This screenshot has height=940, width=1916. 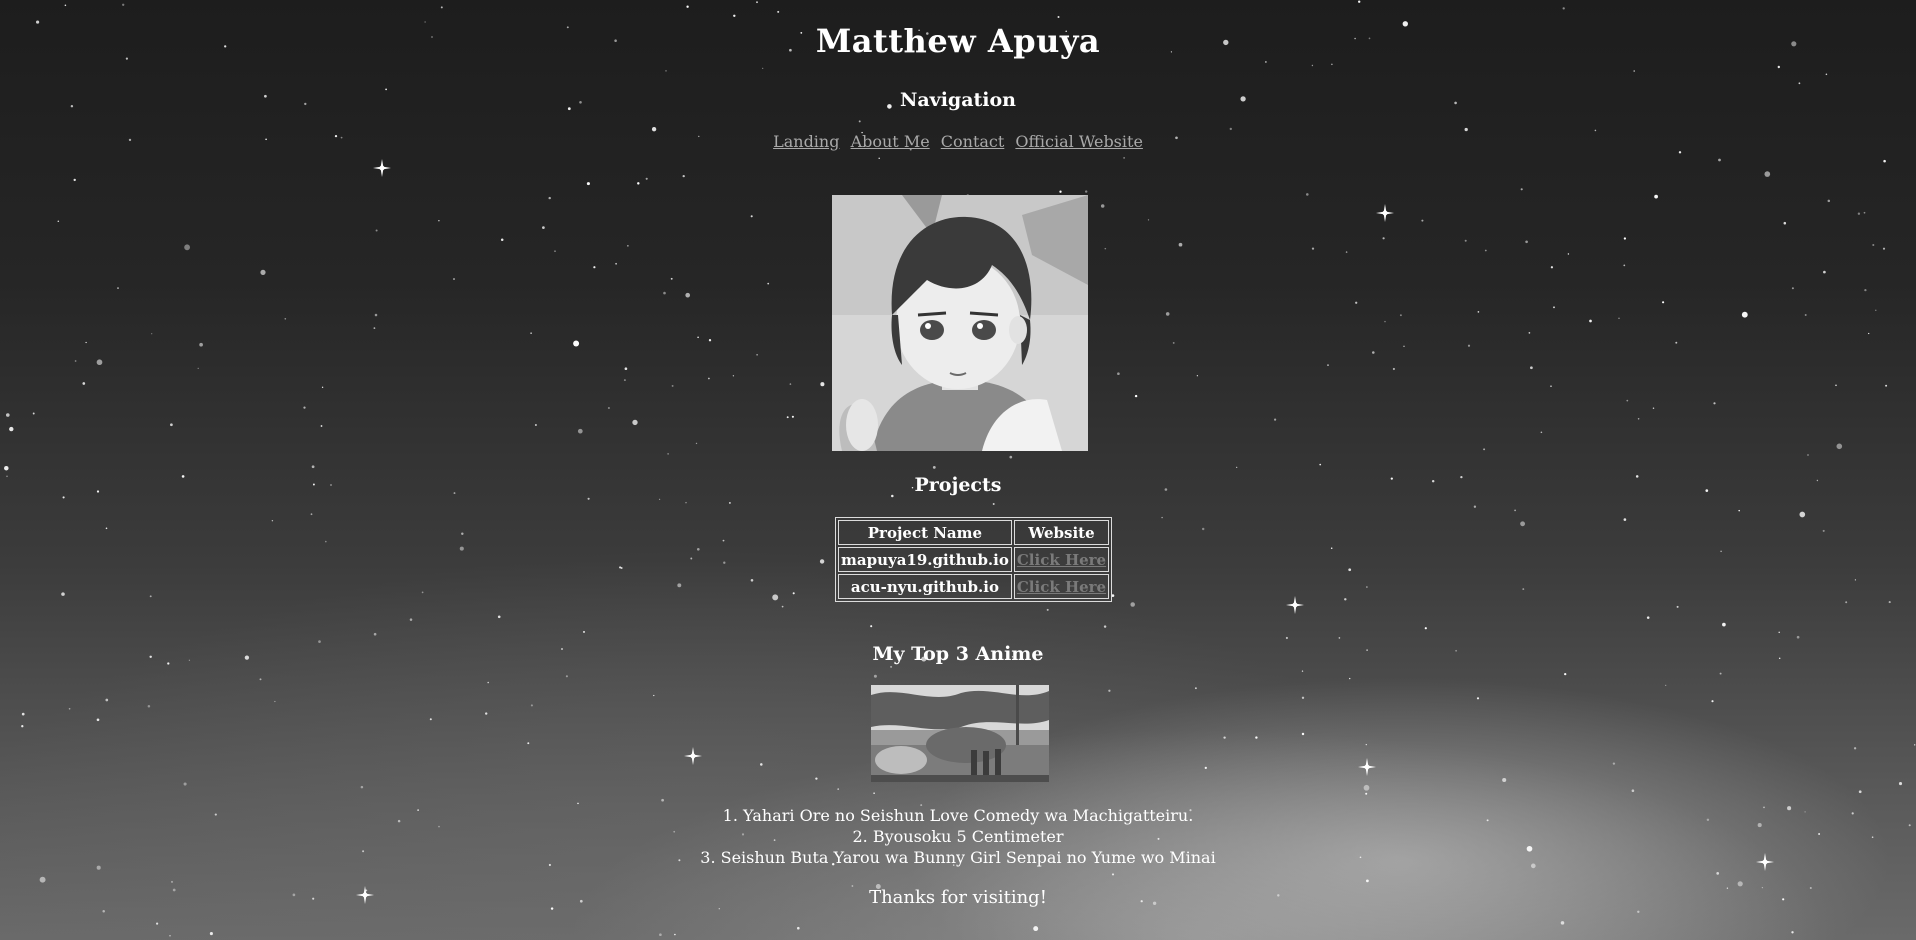 I want to click on column-header-website: Website, so click(x=1061, y=532).